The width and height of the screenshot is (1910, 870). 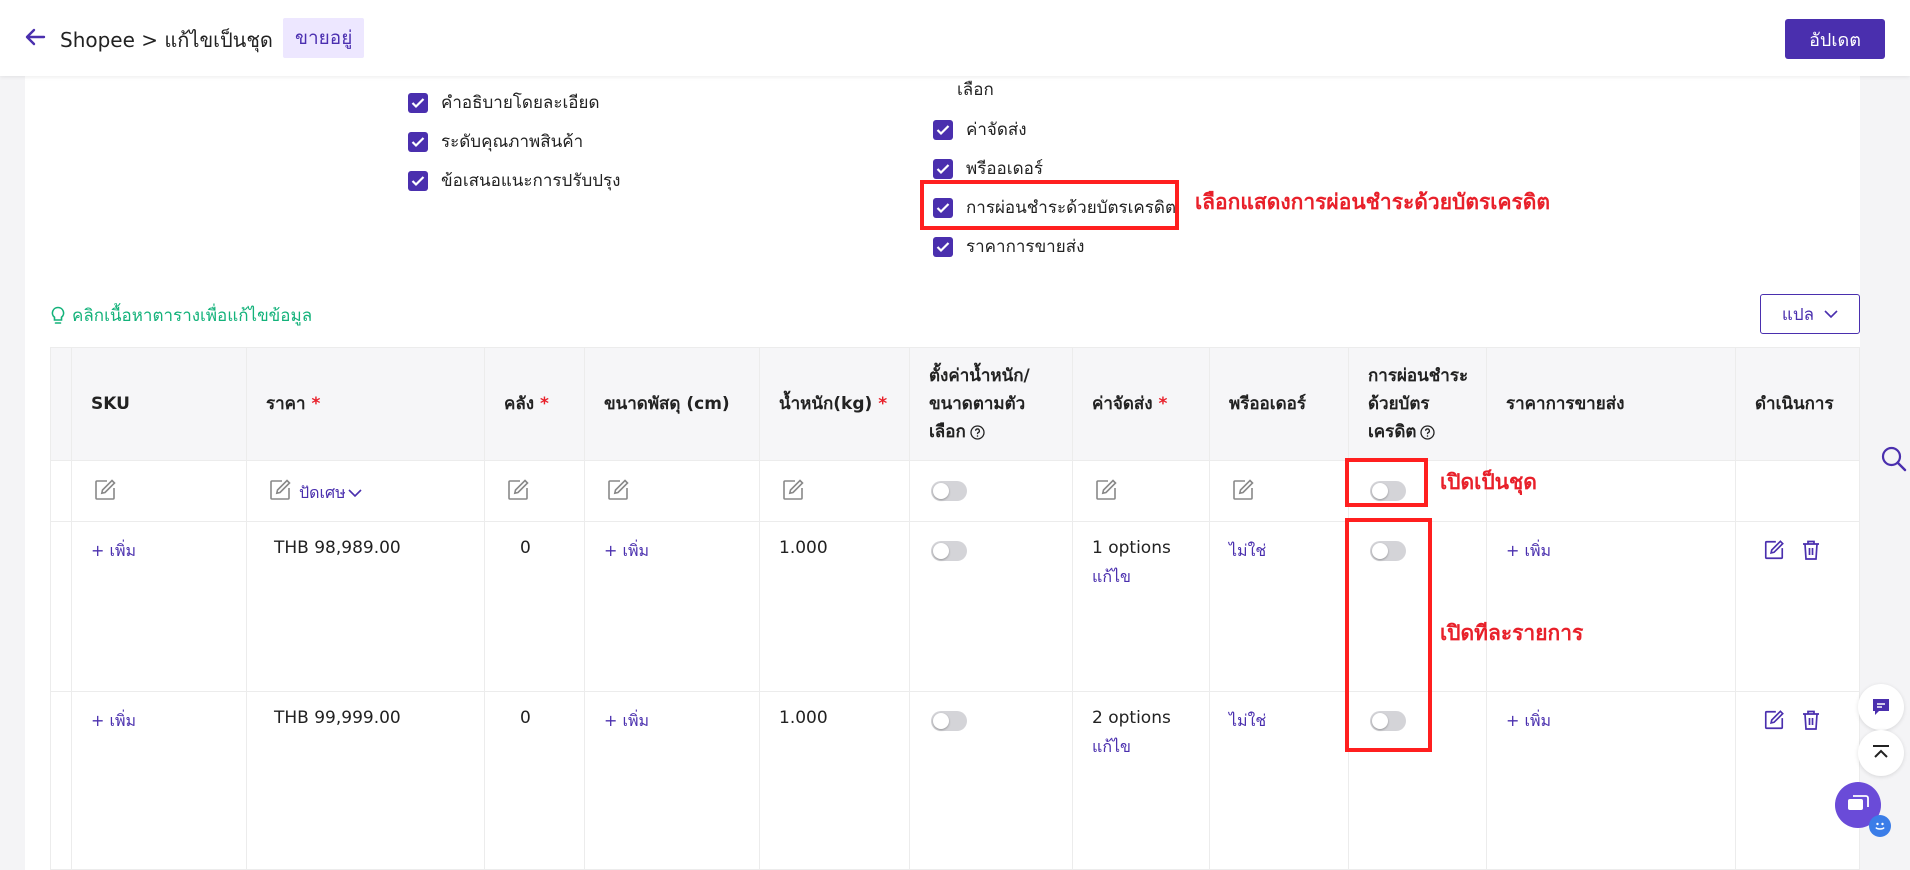 What do you see at coordinates (626, 721) in the screenshot?
I see `row2-package-add-link: + เพิ่ม` at bounding box center [626, 721].